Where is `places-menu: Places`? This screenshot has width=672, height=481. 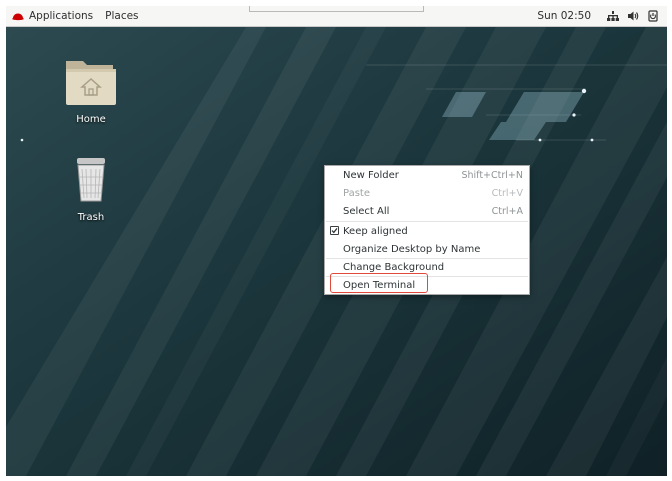
places-menu: Places is located at coordinates (121, 16).